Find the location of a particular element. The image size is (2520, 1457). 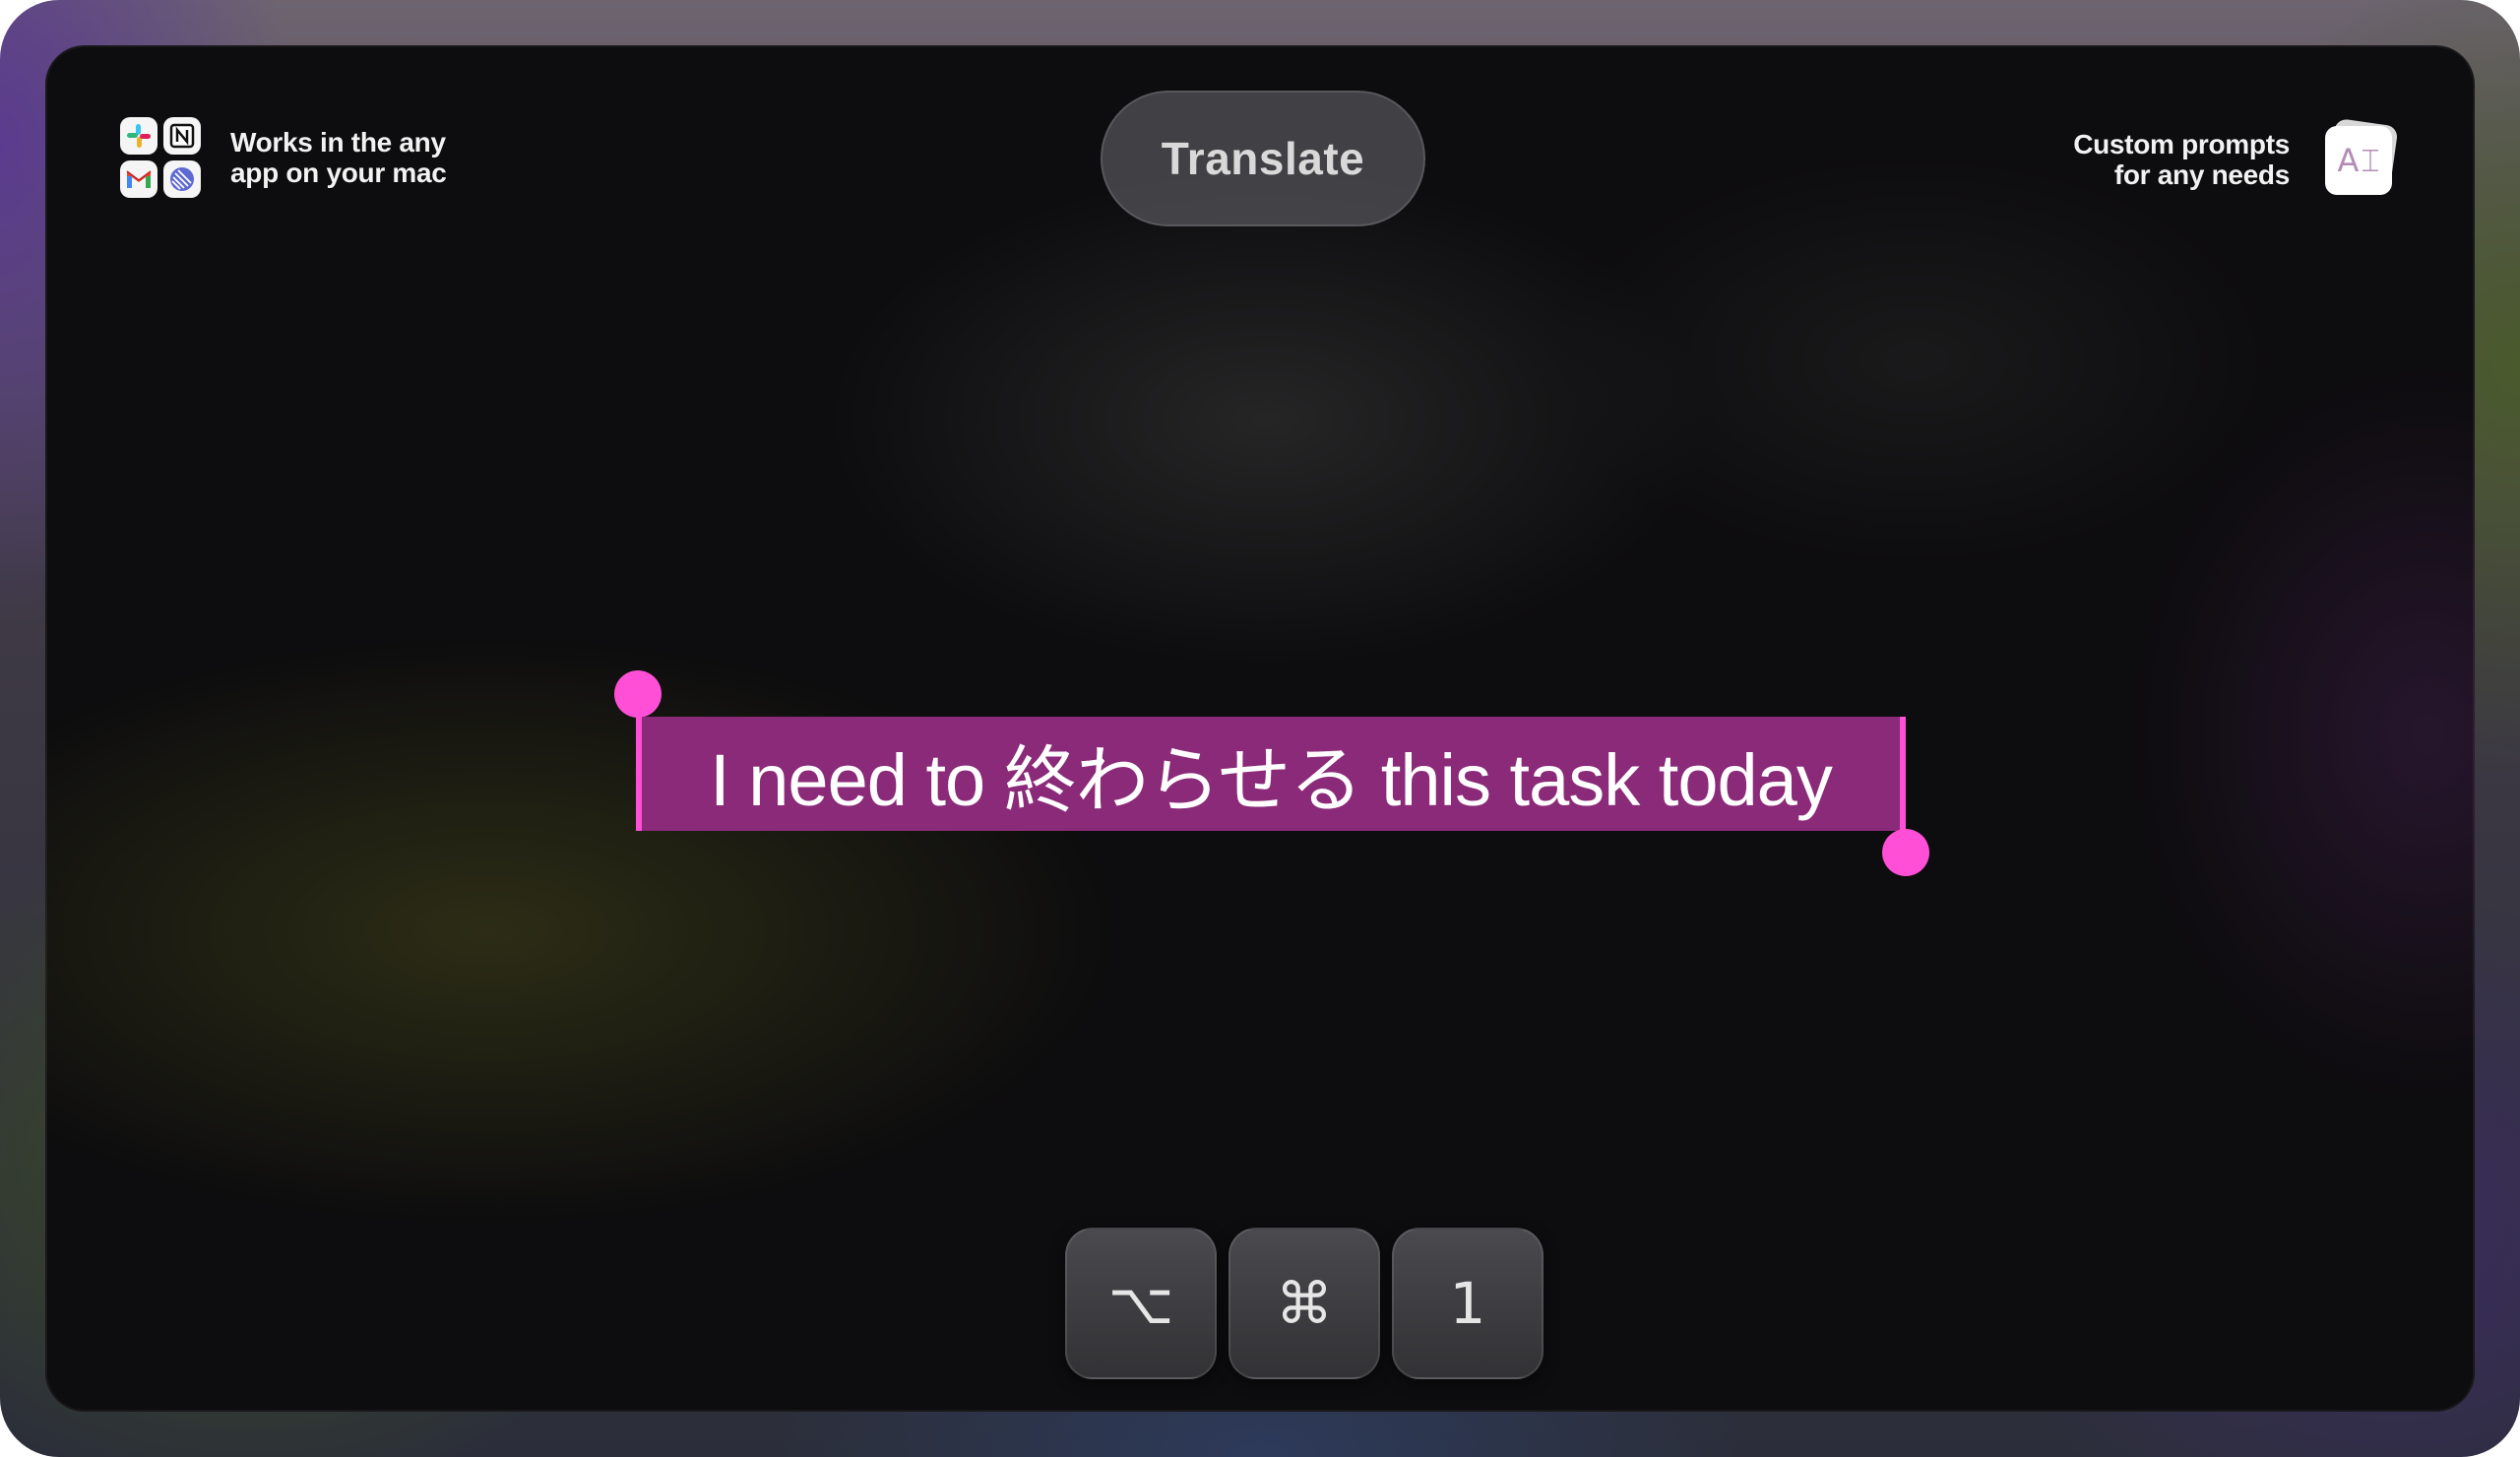

keyboard-shortcut: ⌥ ⌘ 1 is located at coordinates (1304, 1303).